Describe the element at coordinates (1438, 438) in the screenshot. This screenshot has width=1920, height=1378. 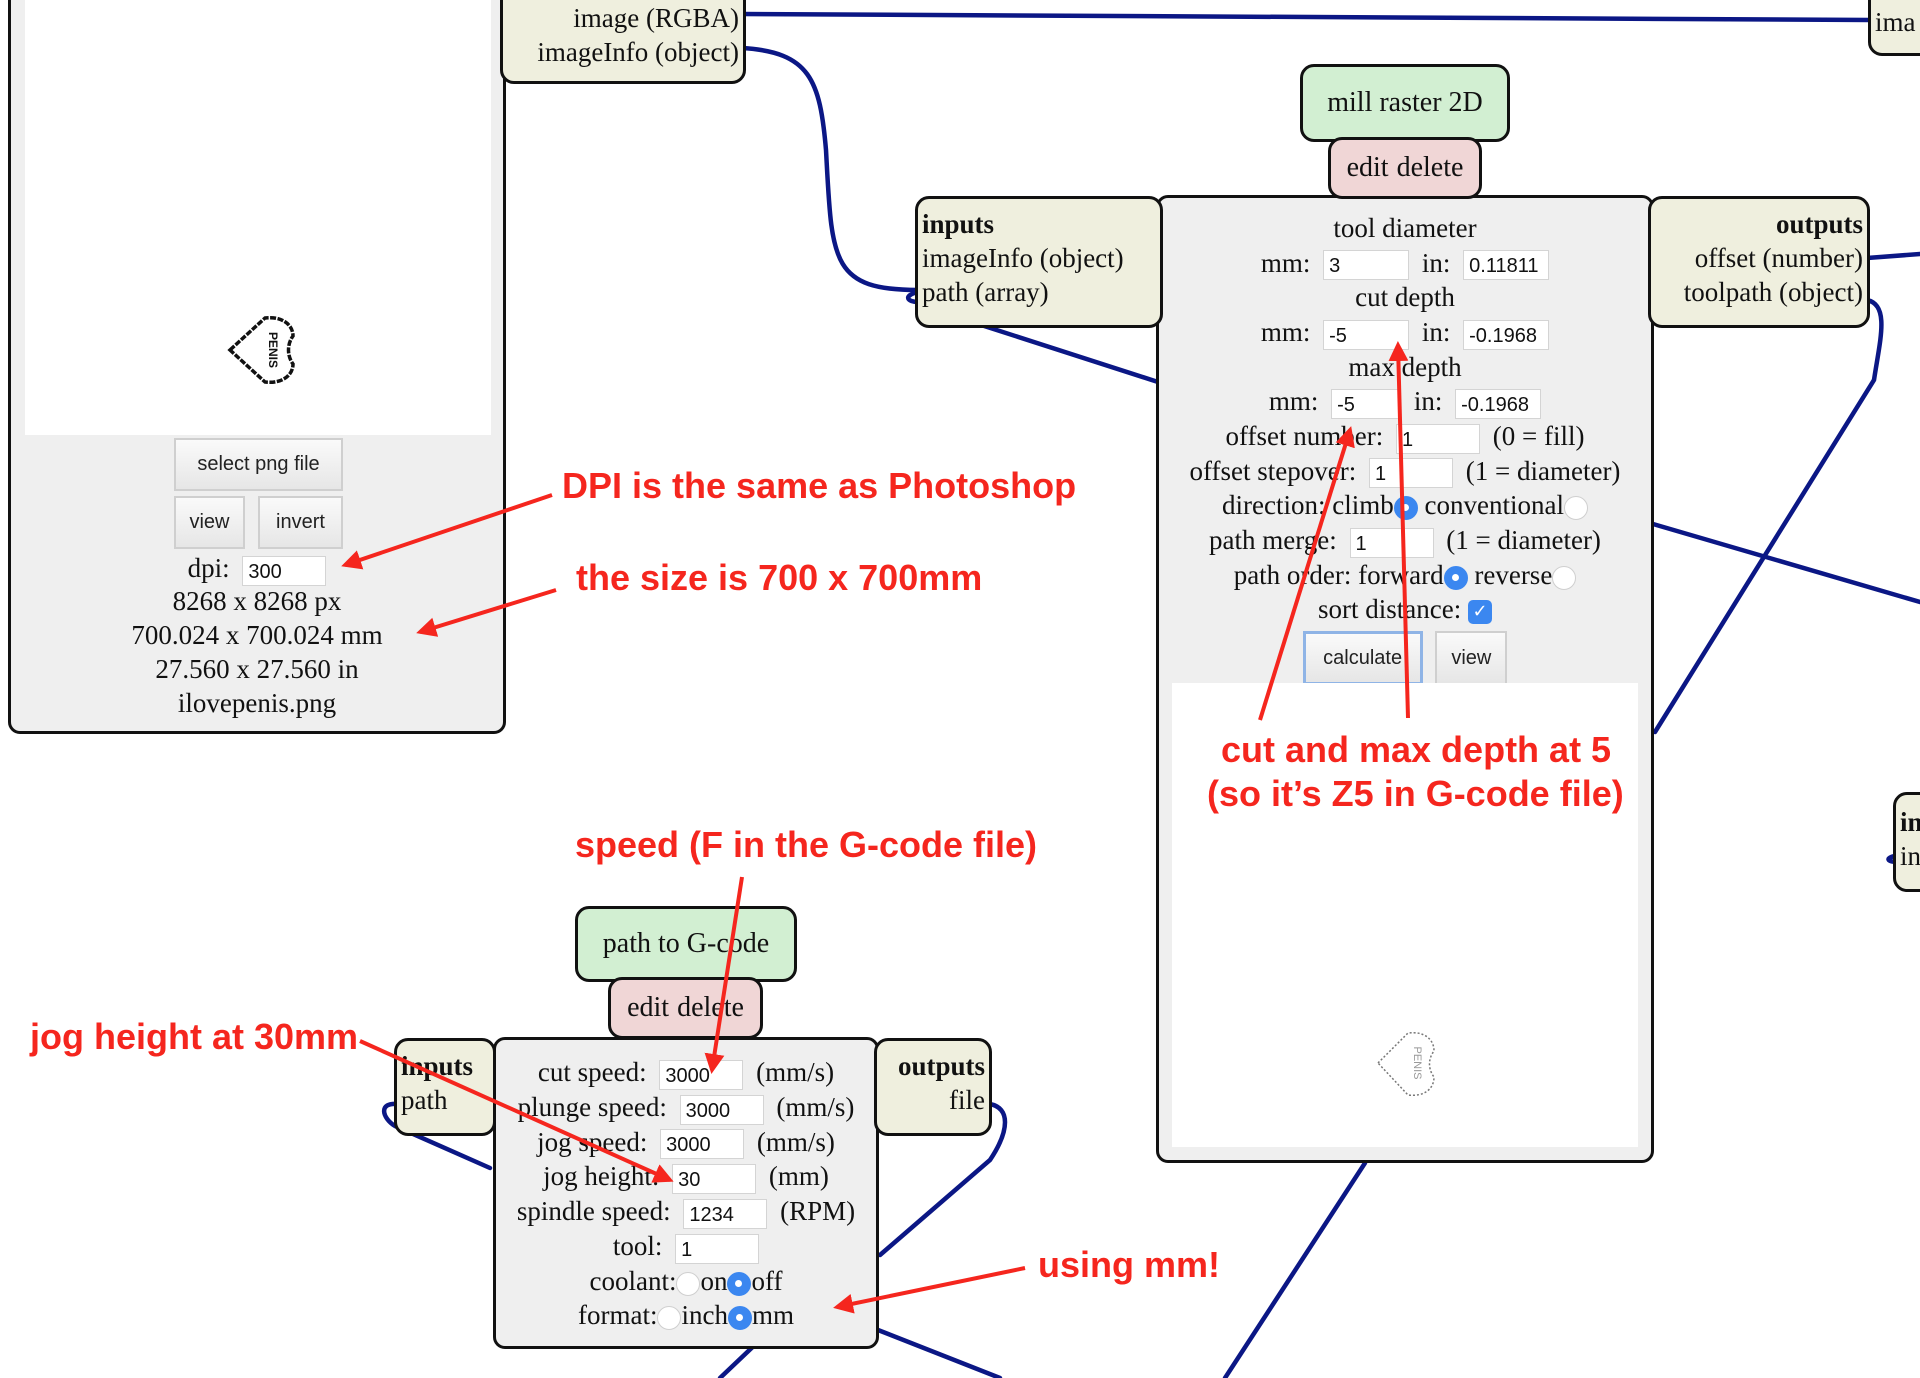
I see `offset-number-input: 1` at that location.